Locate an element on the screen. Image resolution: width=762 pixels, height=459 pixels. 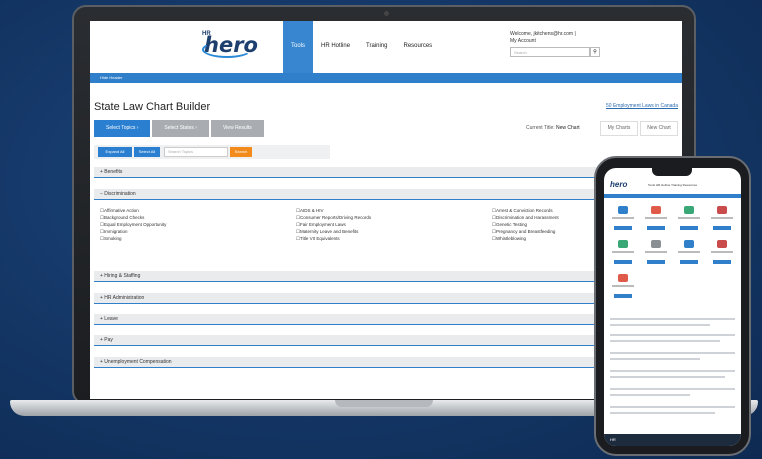
phone-screen: hero Tools HR Hotline Training Resources is located at coordinates (672, 307).